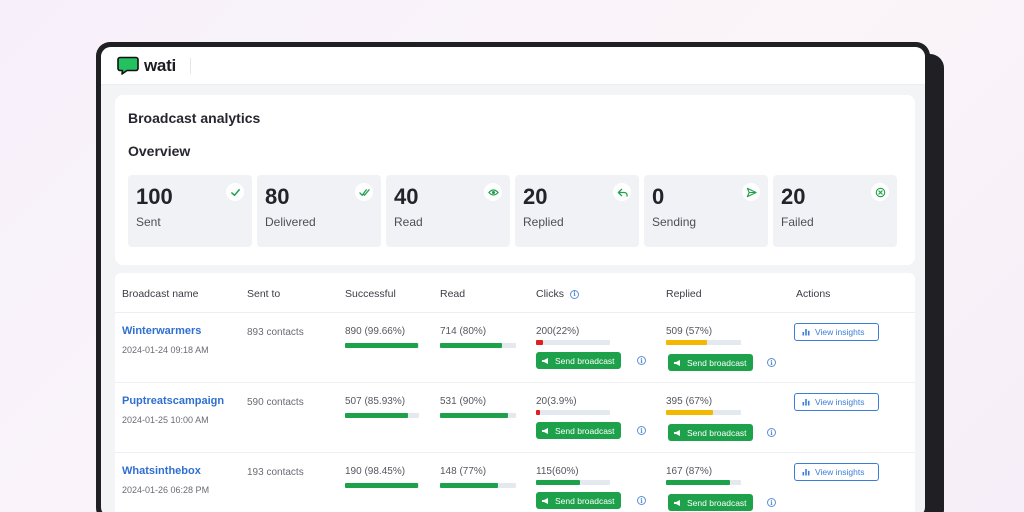 The width and height of the screenshot is (1024, 512). I want to click on sent-to-count: 893 contacts, so click(275, 332).